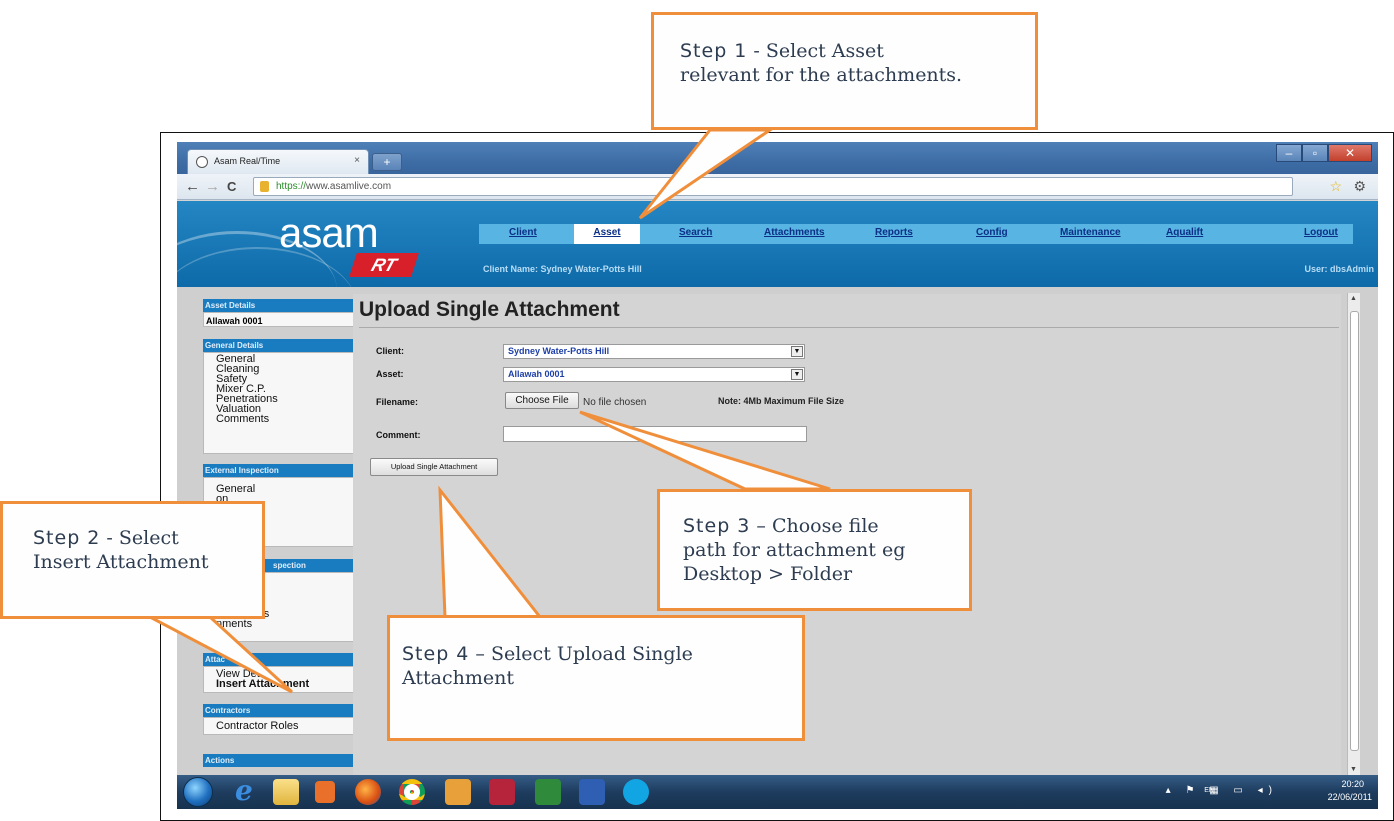  I want to click on word-icon, so click(592, 792).